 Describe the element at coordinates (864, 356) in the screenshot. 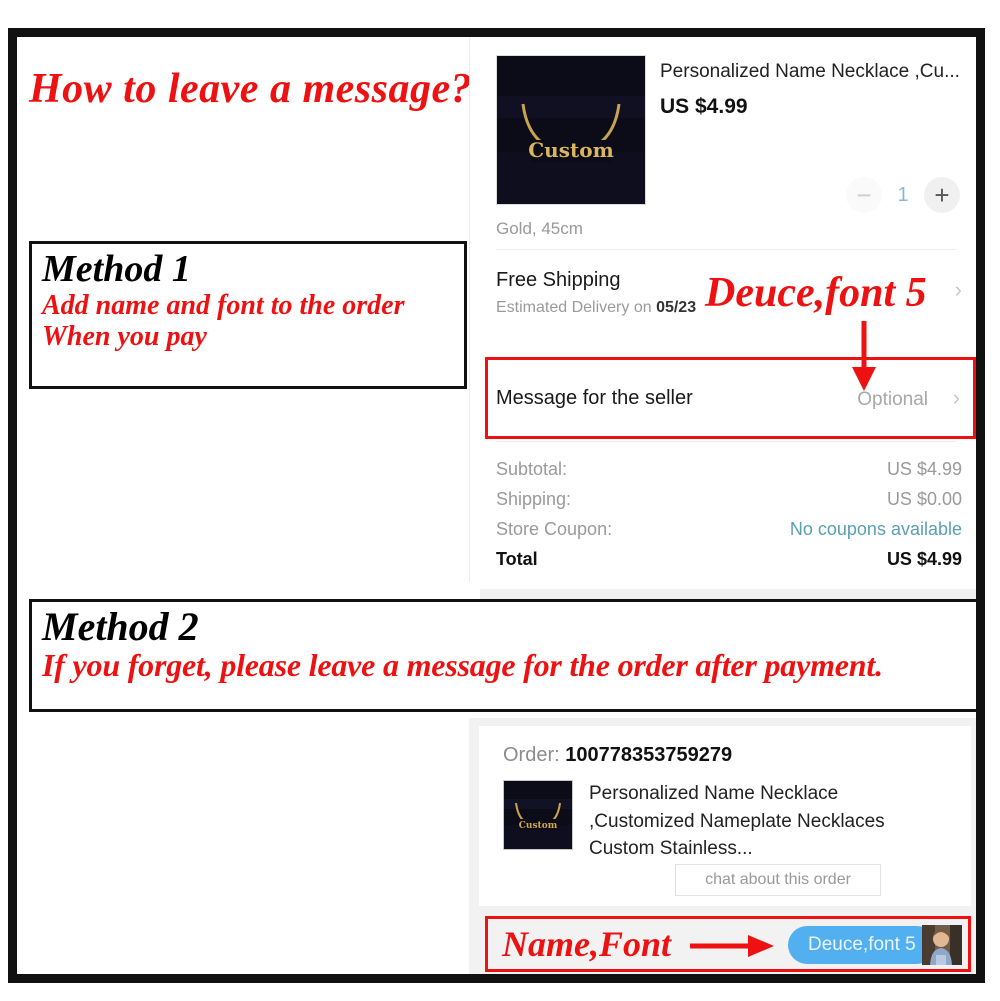

I see `annotation-down-arrow-icon` at that location.